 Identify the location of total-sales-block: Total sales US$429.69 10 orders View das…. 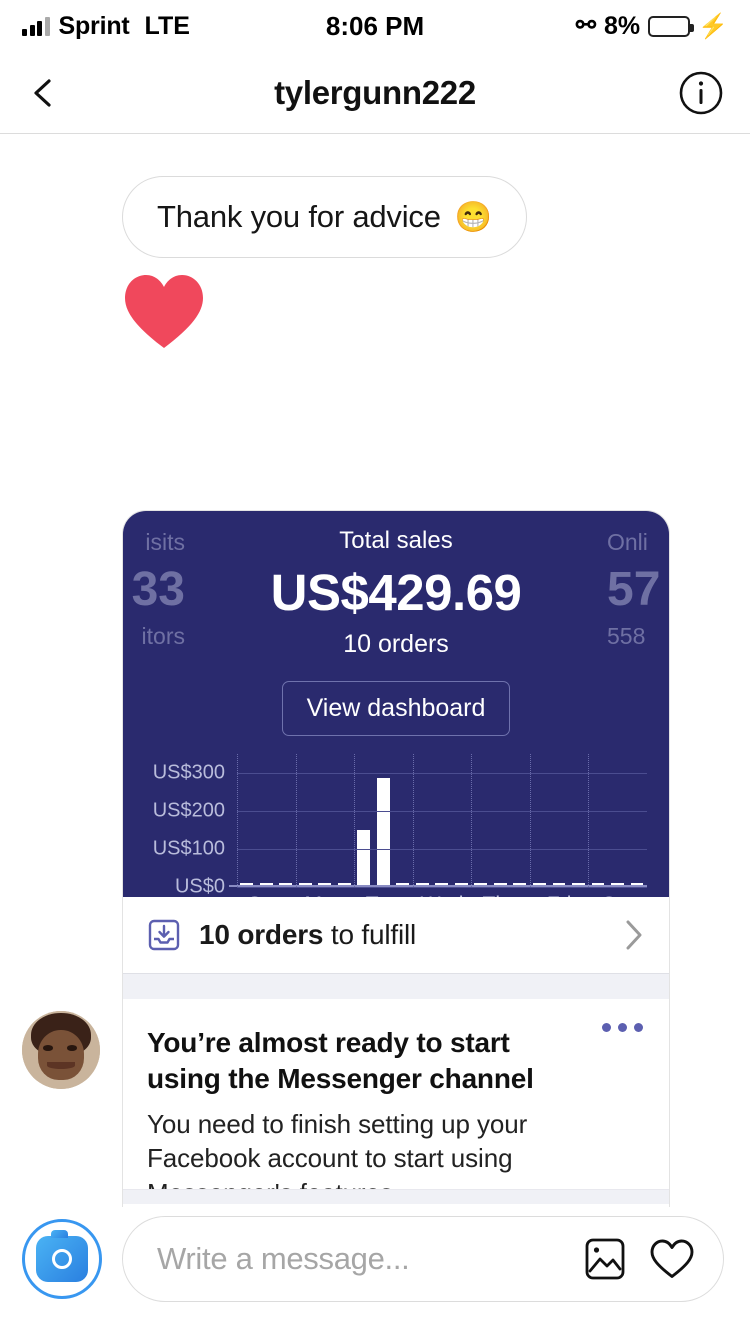
(396, 623).